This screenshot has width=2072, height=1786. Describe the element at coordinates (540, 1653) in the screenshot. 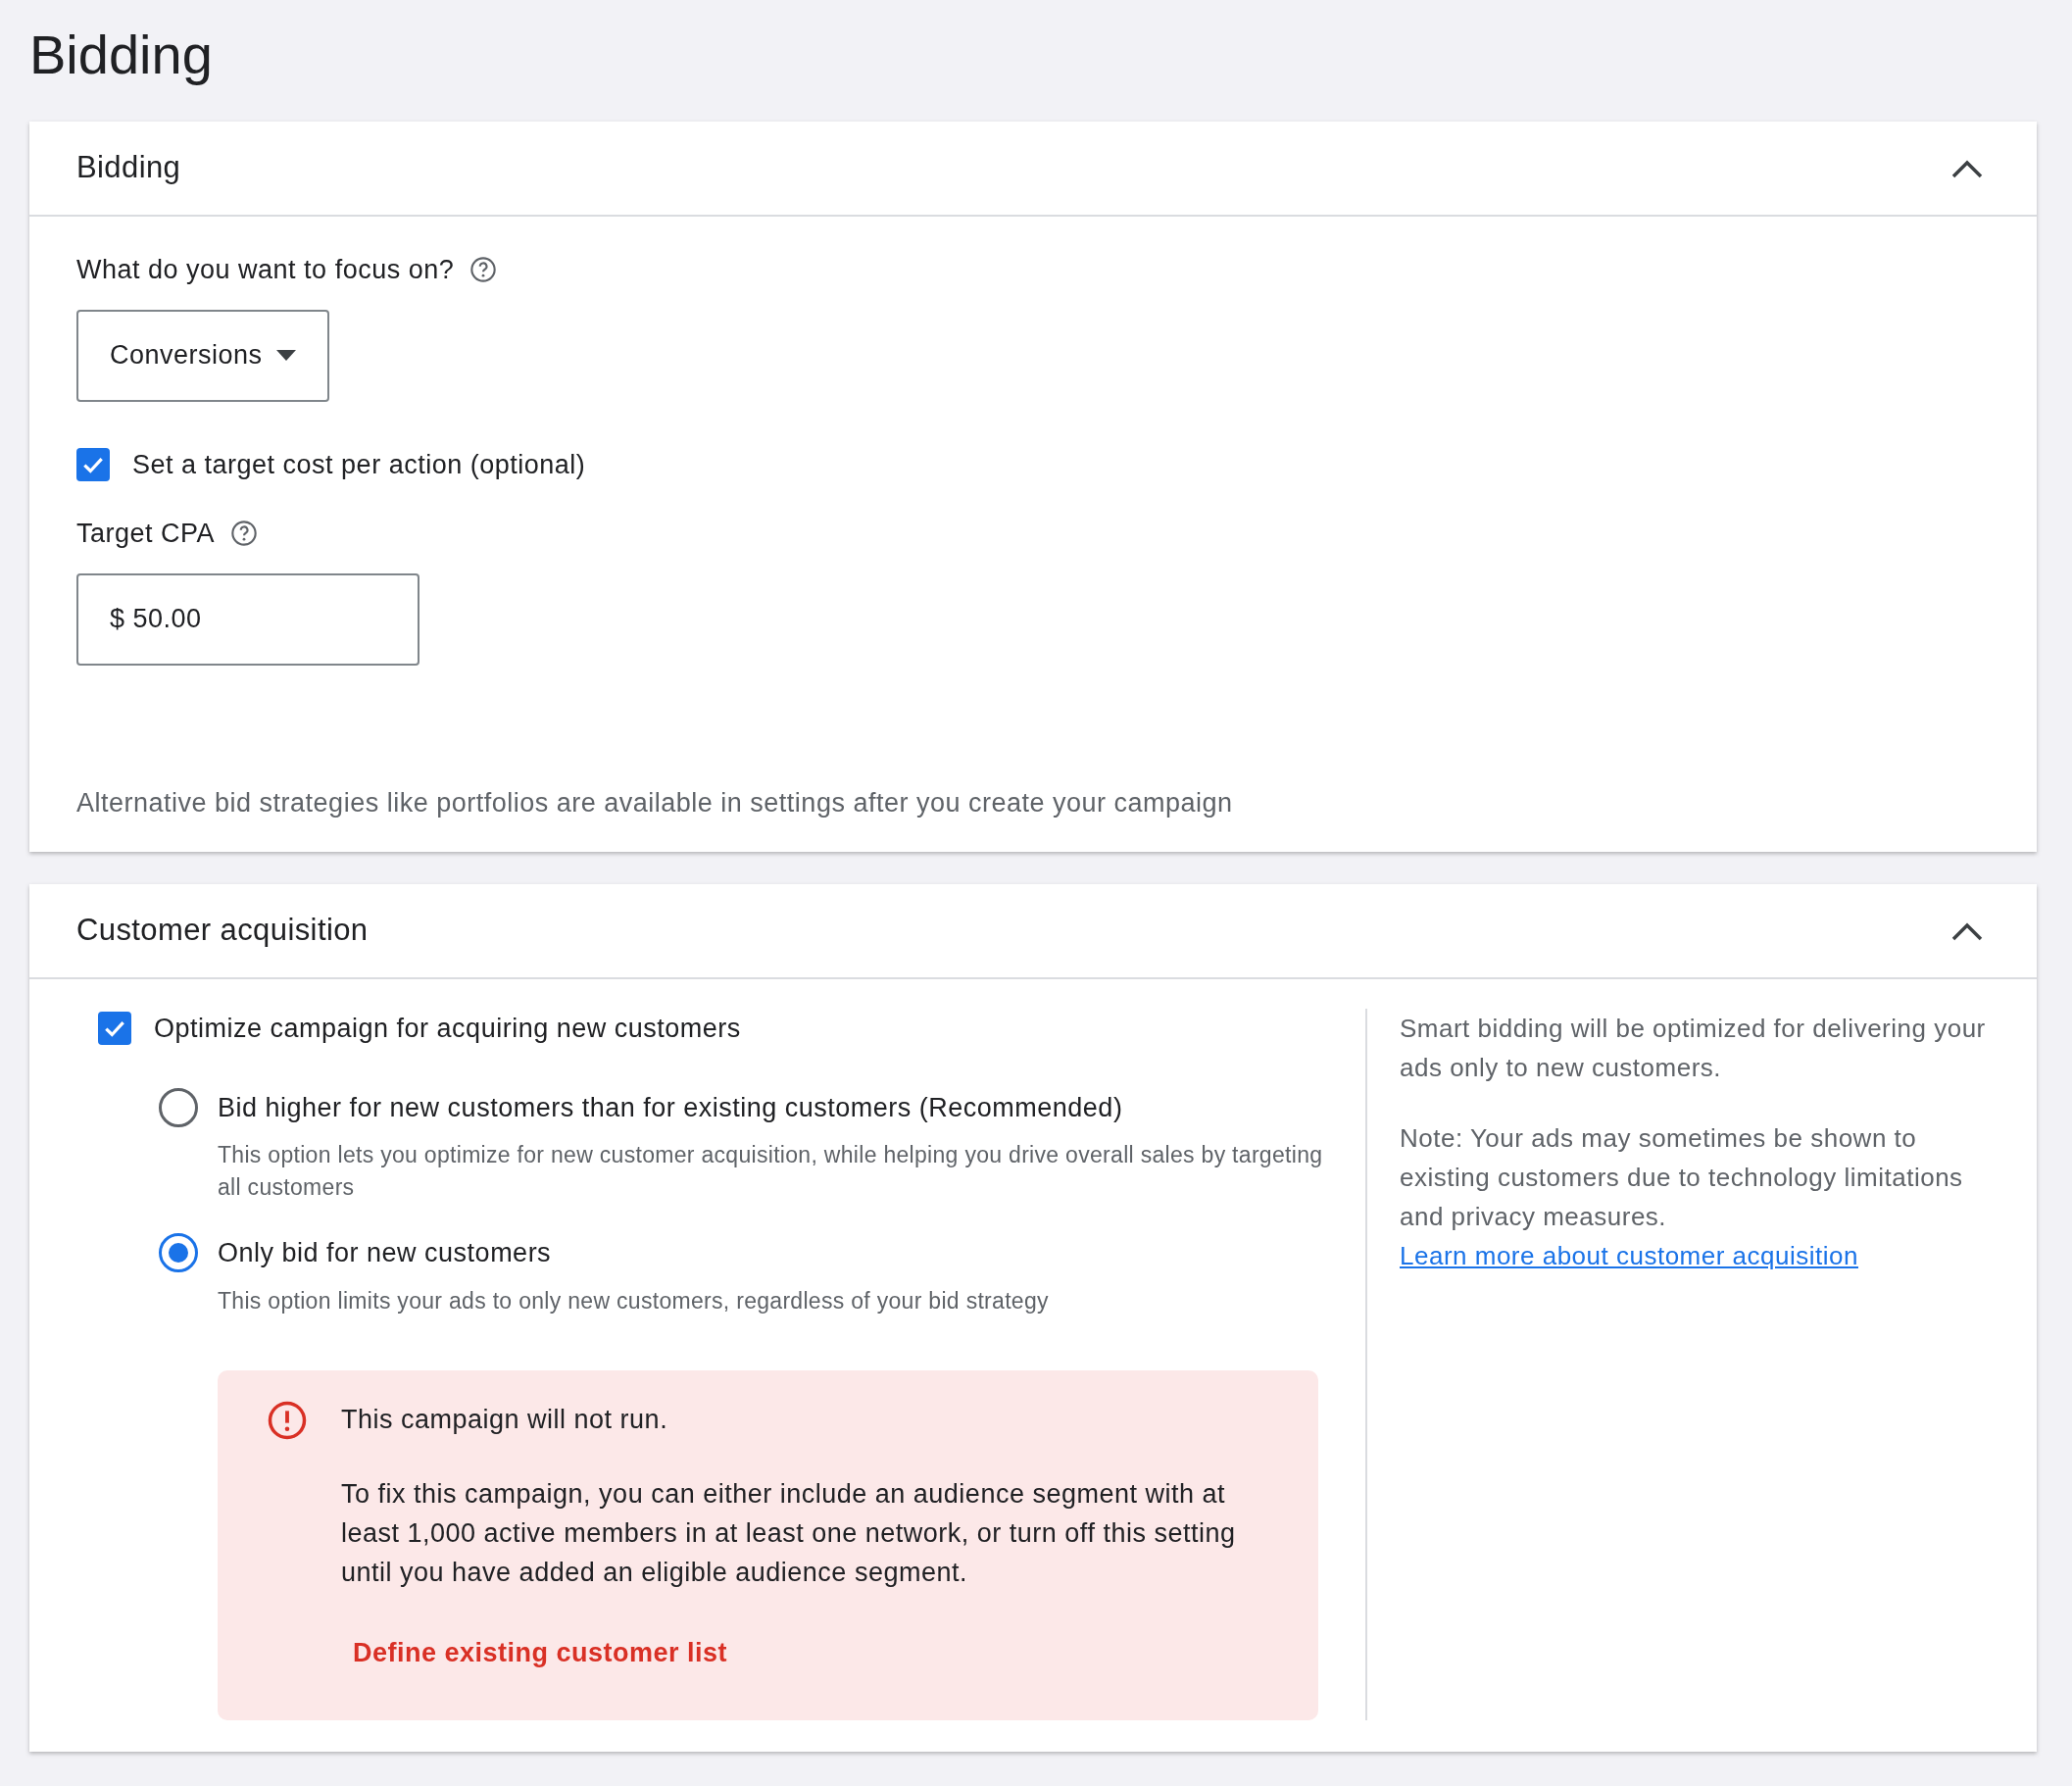

I see `define-list-button: Define existing customer list` at that location.